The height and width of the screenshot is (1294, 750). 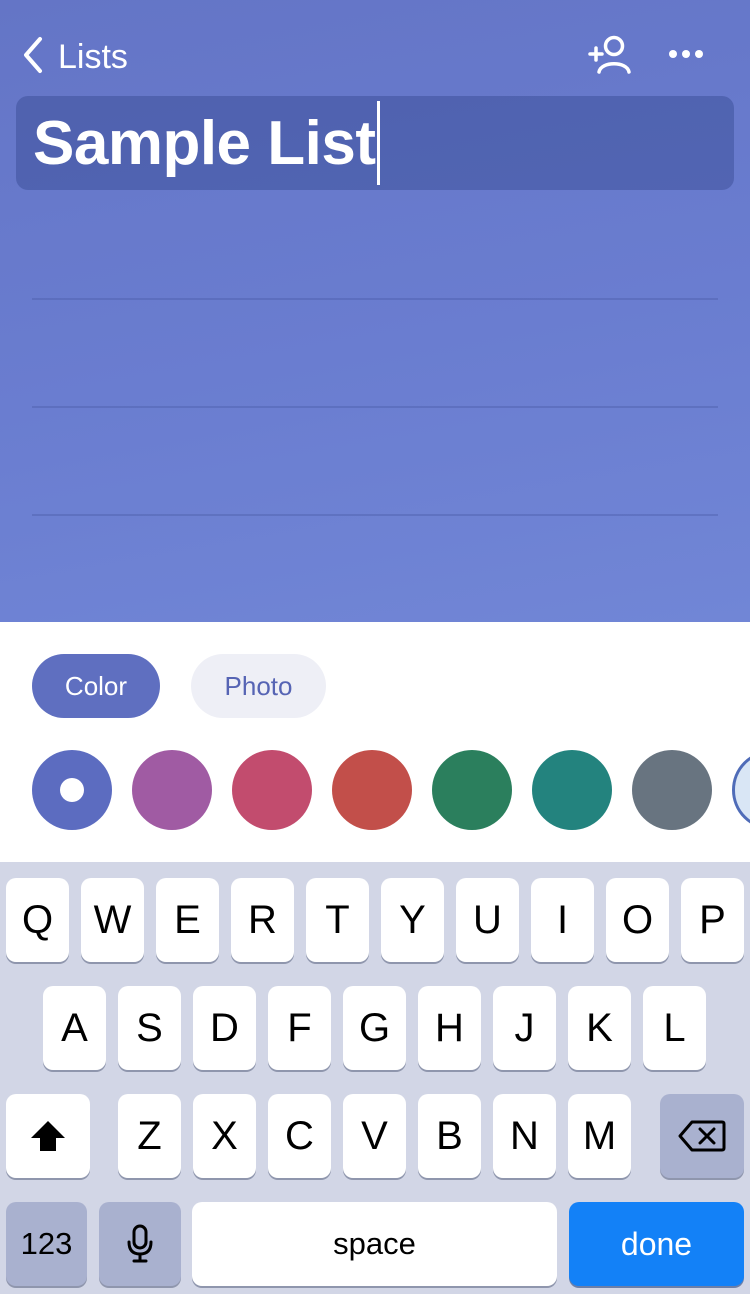 I want to click on key-d: D, so click(x=224, y=1028).